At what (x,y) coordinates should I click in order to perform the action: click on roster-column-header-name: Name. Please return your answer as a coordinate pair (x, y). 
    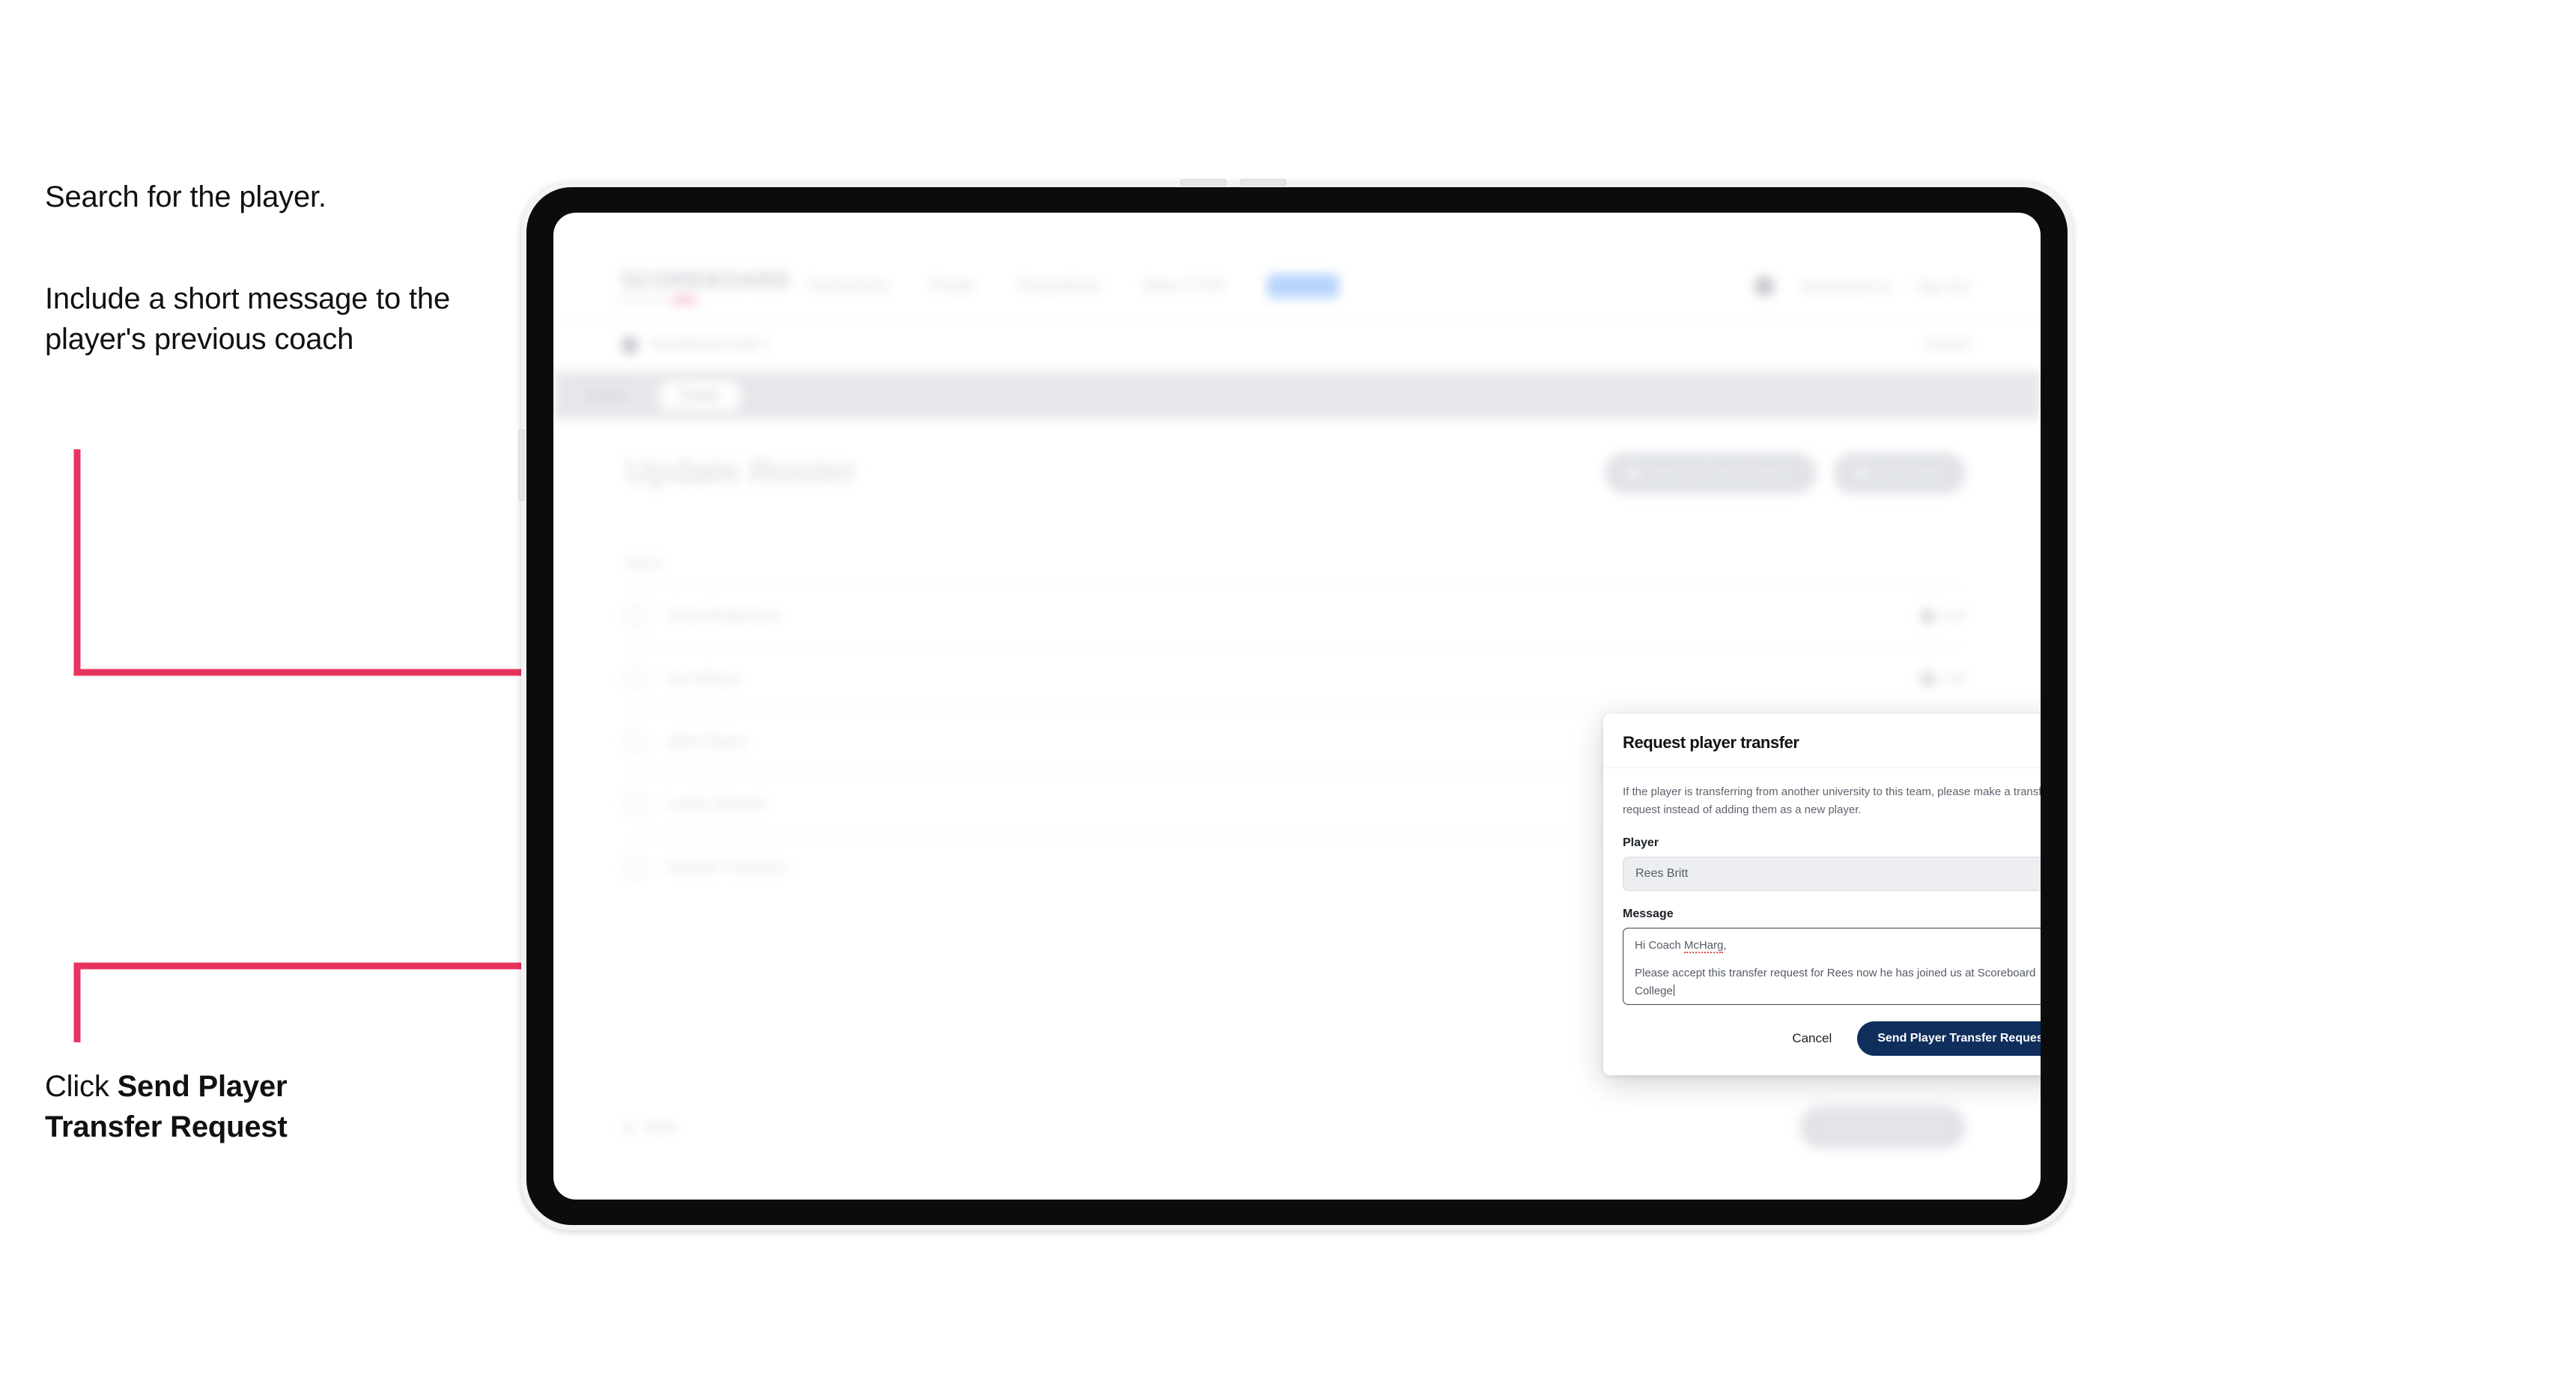
    Looking at the image, I should click on (644, 564).